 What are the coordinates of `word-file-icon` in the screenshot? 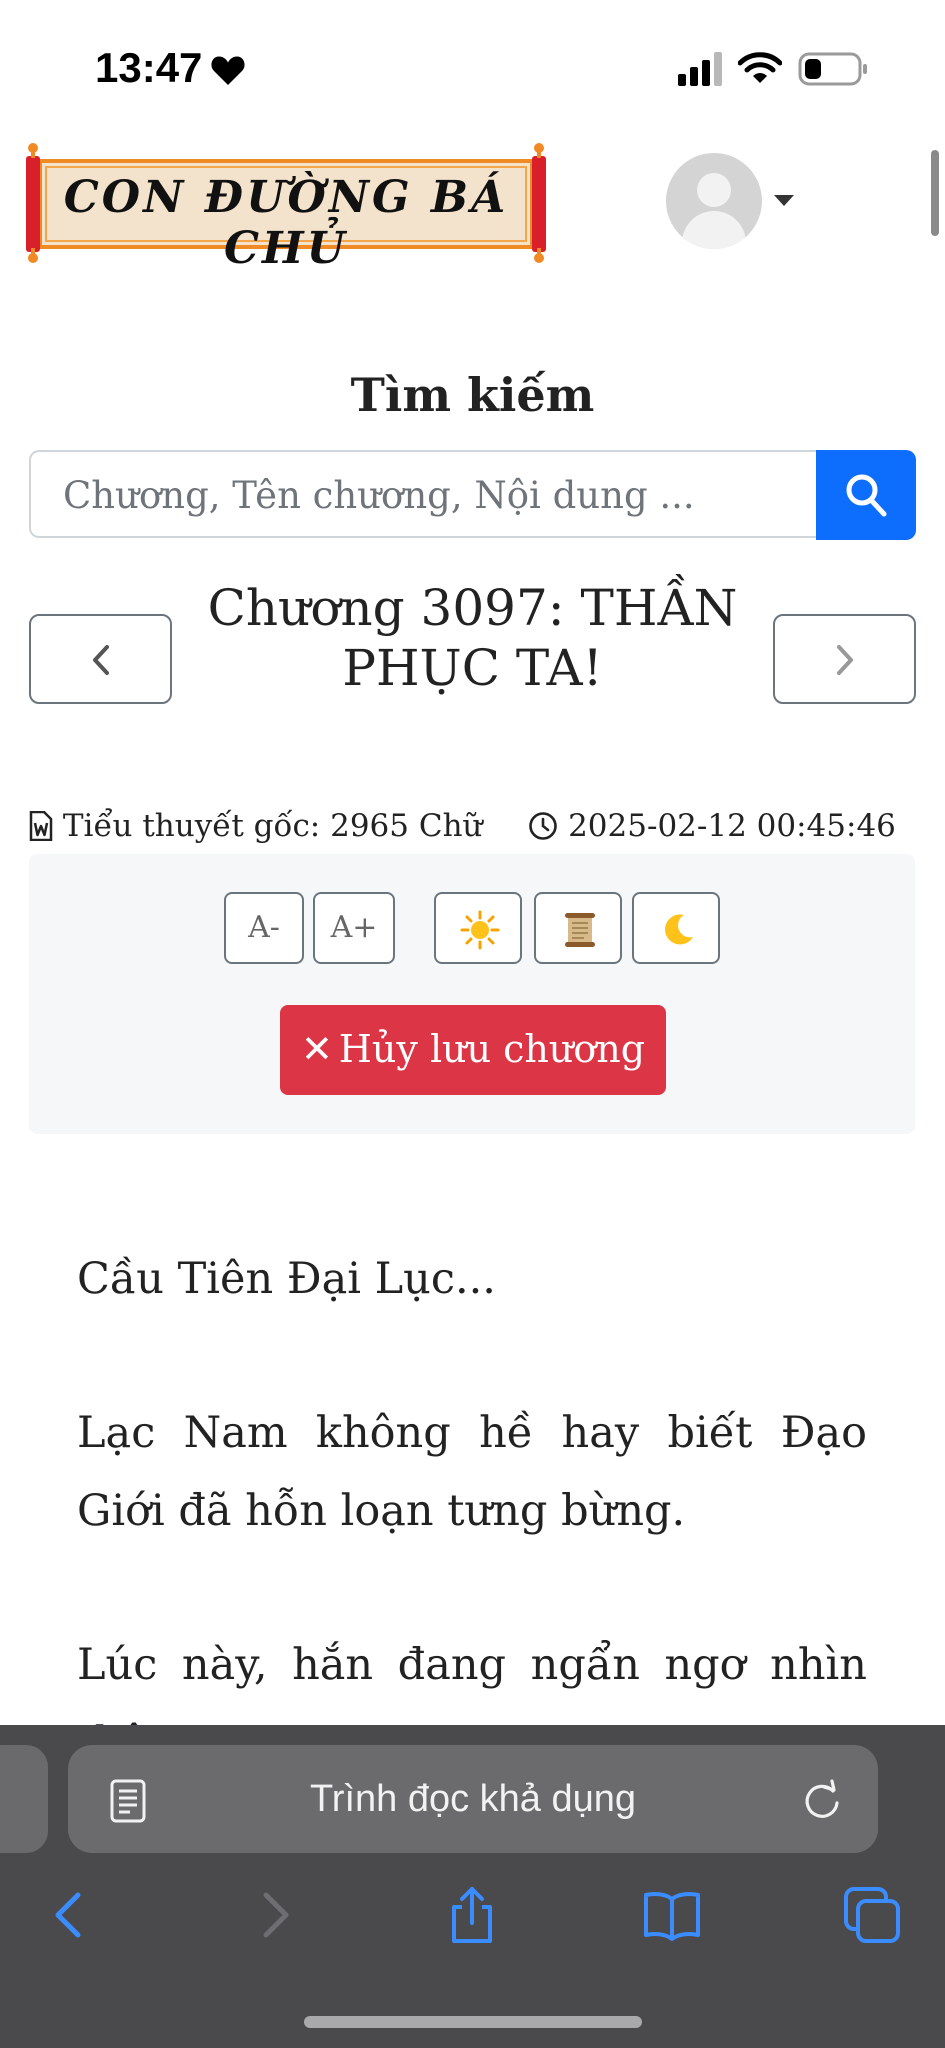 It's located at (41, 826).